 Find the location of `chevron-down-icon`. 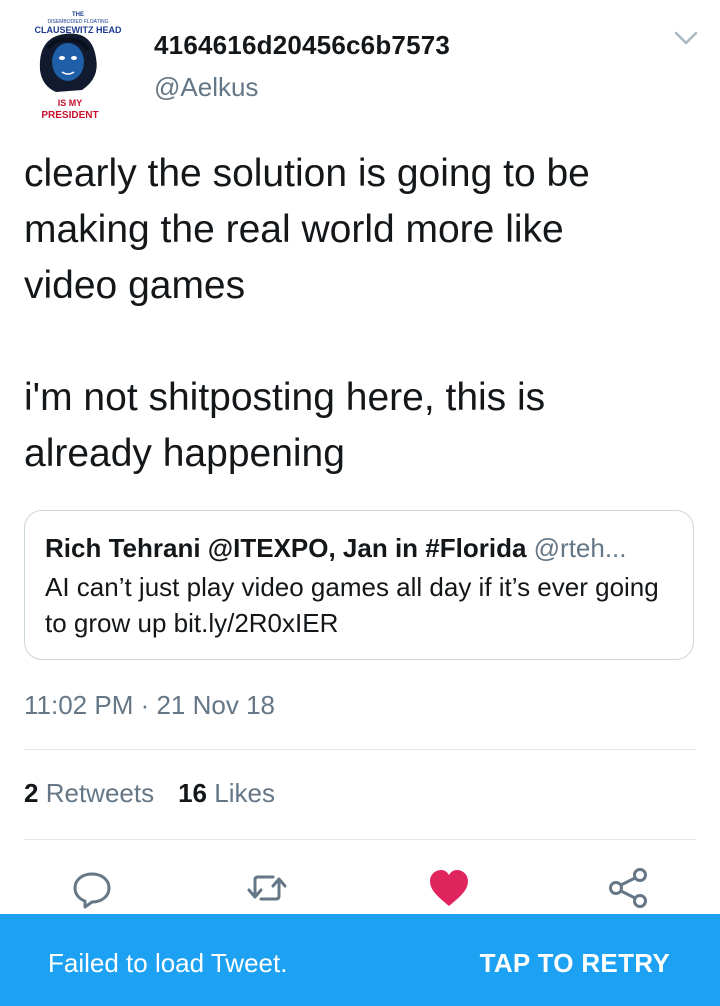

chevron-down-icon is located at coordinates (686, 38).